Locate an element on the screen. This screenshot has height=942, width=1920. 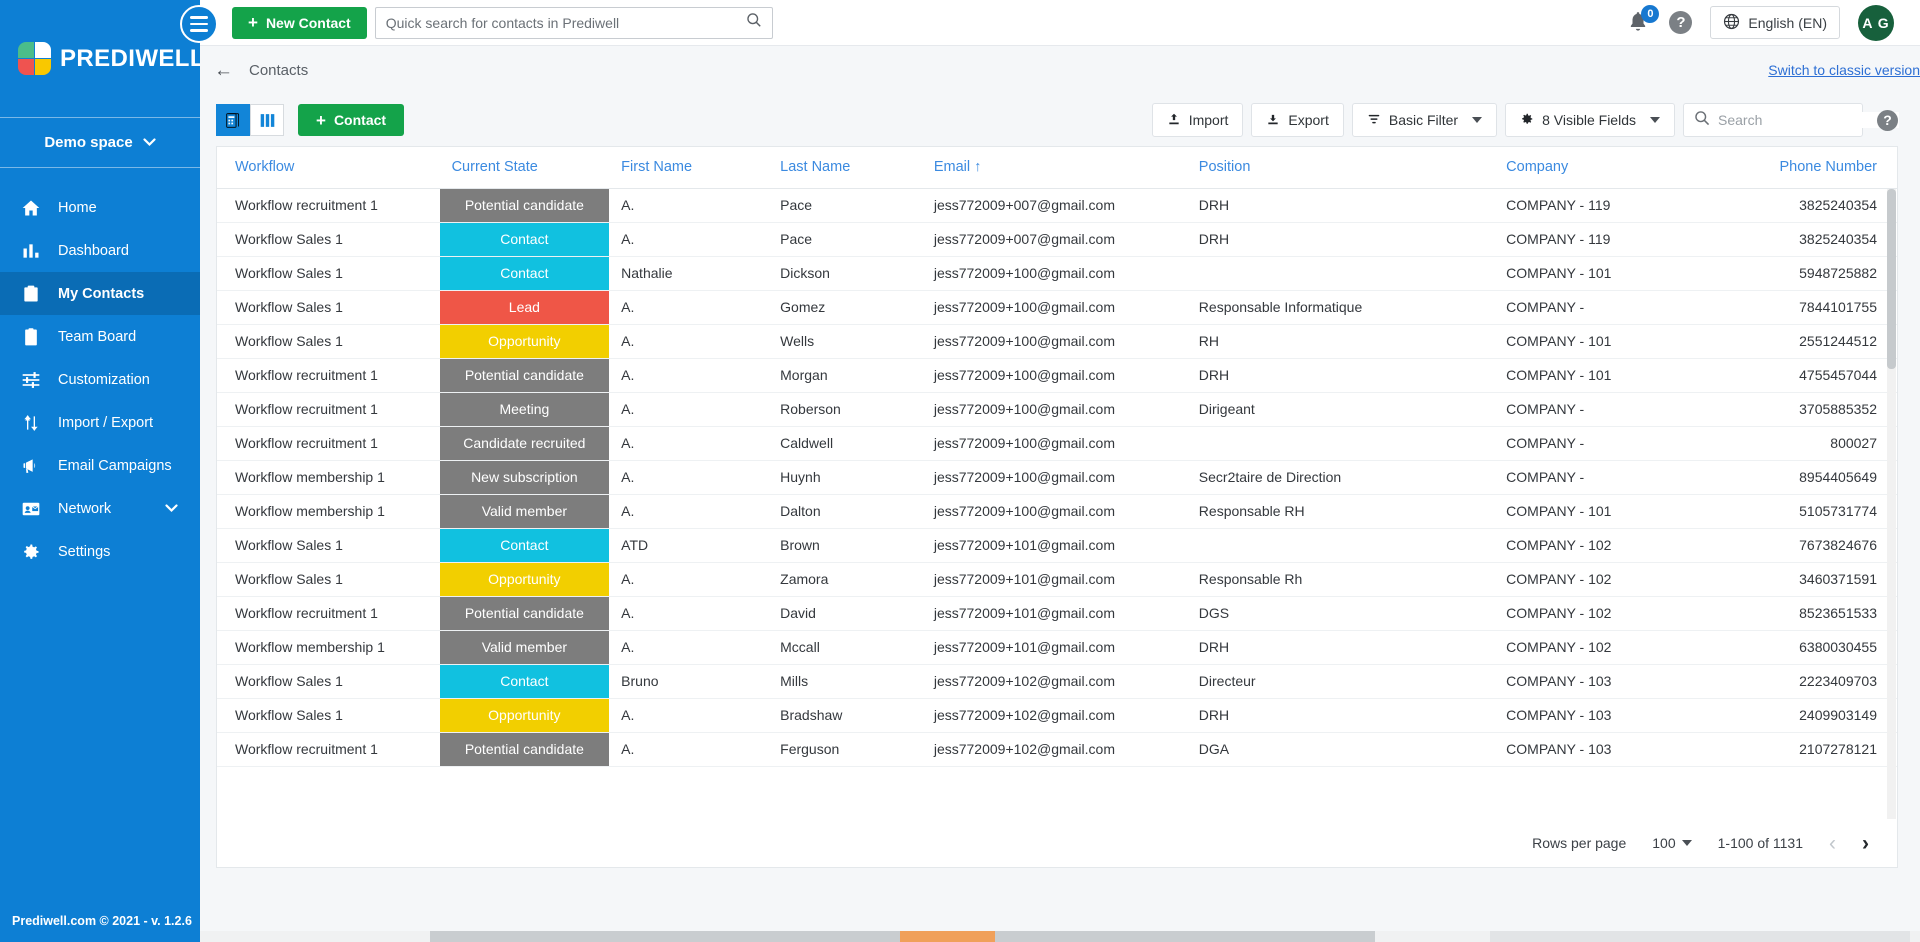
add-contact-button: + Contact is located at coordinates (351, 120).